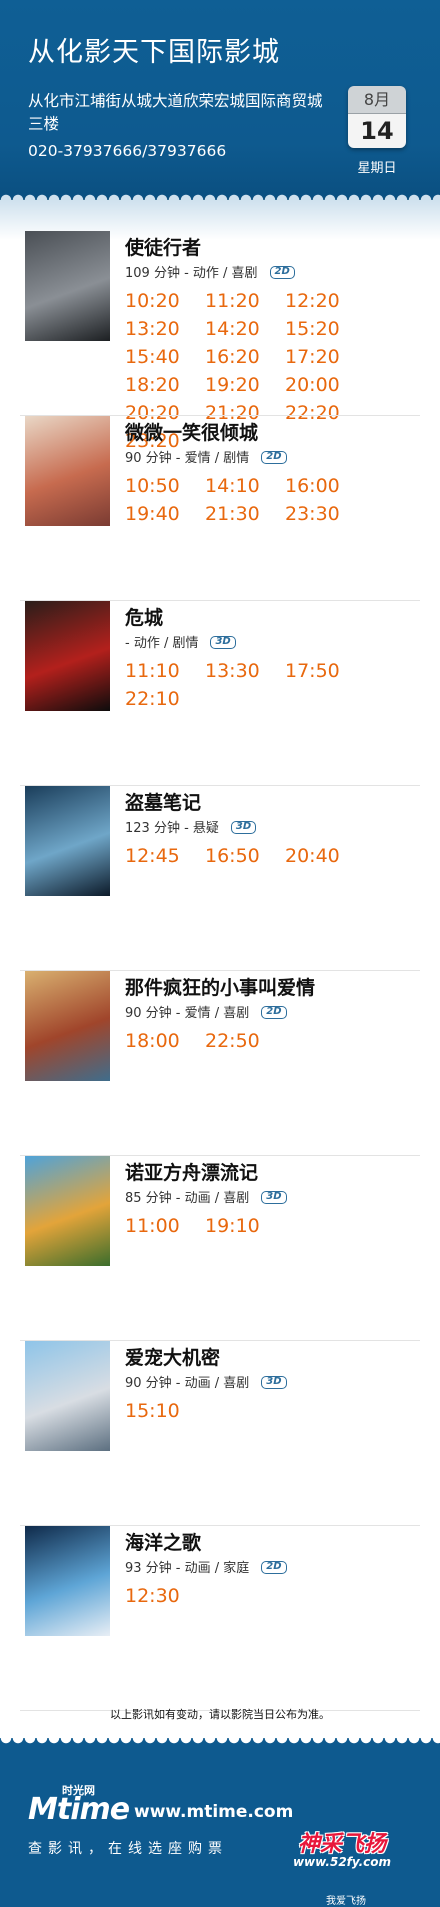 The height and width of the screenshot is (1907, 440). Describe the element at coordinates (245, 1226) in the screenshot. I see `showtime: 19:10` at that location.